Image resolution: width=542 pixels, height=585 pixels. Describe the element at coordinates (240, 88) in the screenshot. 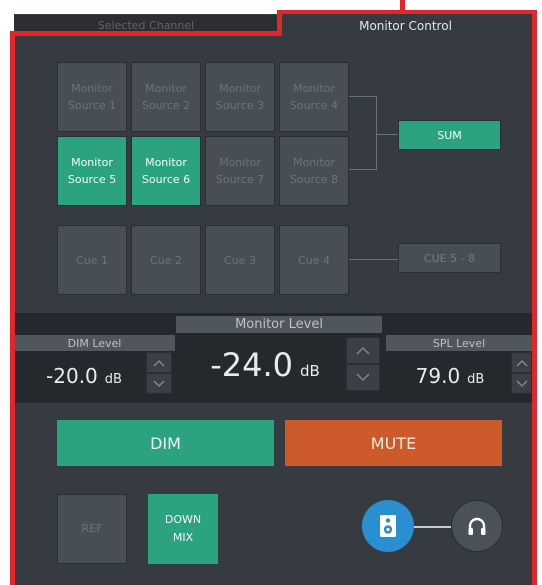

I see `monitor-source-3-line1: Monitor` at that location.